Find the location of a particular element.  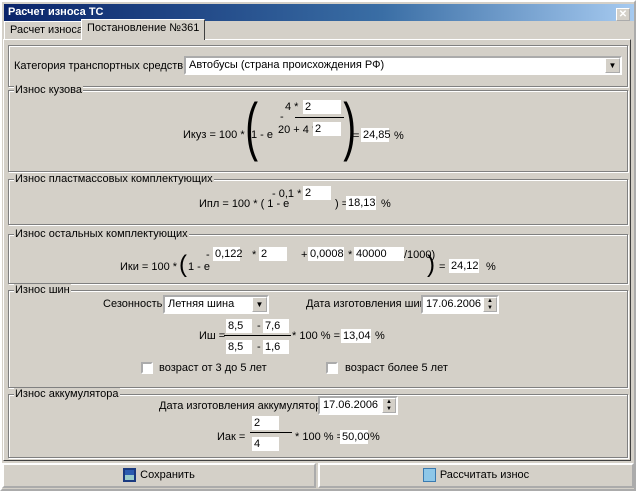

battery-den-input: 4 is located at coordinates (265, 444).